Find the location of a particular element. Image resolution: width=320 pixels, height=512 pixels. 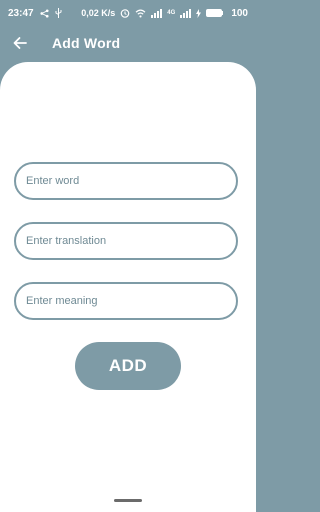

network-type: 4G is located at coordinates (171, 13).